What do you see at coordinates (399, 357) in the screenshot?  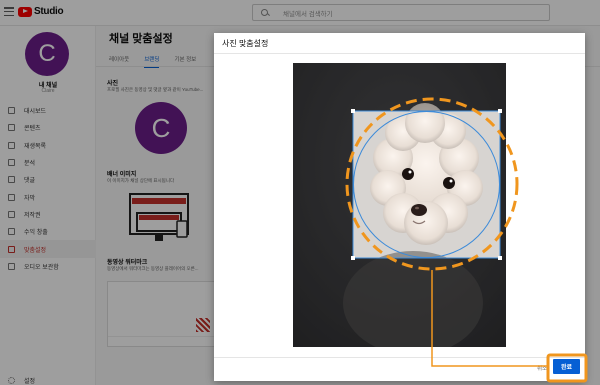 I see `dialog-footer-divider` at bounding box center [399, 357].